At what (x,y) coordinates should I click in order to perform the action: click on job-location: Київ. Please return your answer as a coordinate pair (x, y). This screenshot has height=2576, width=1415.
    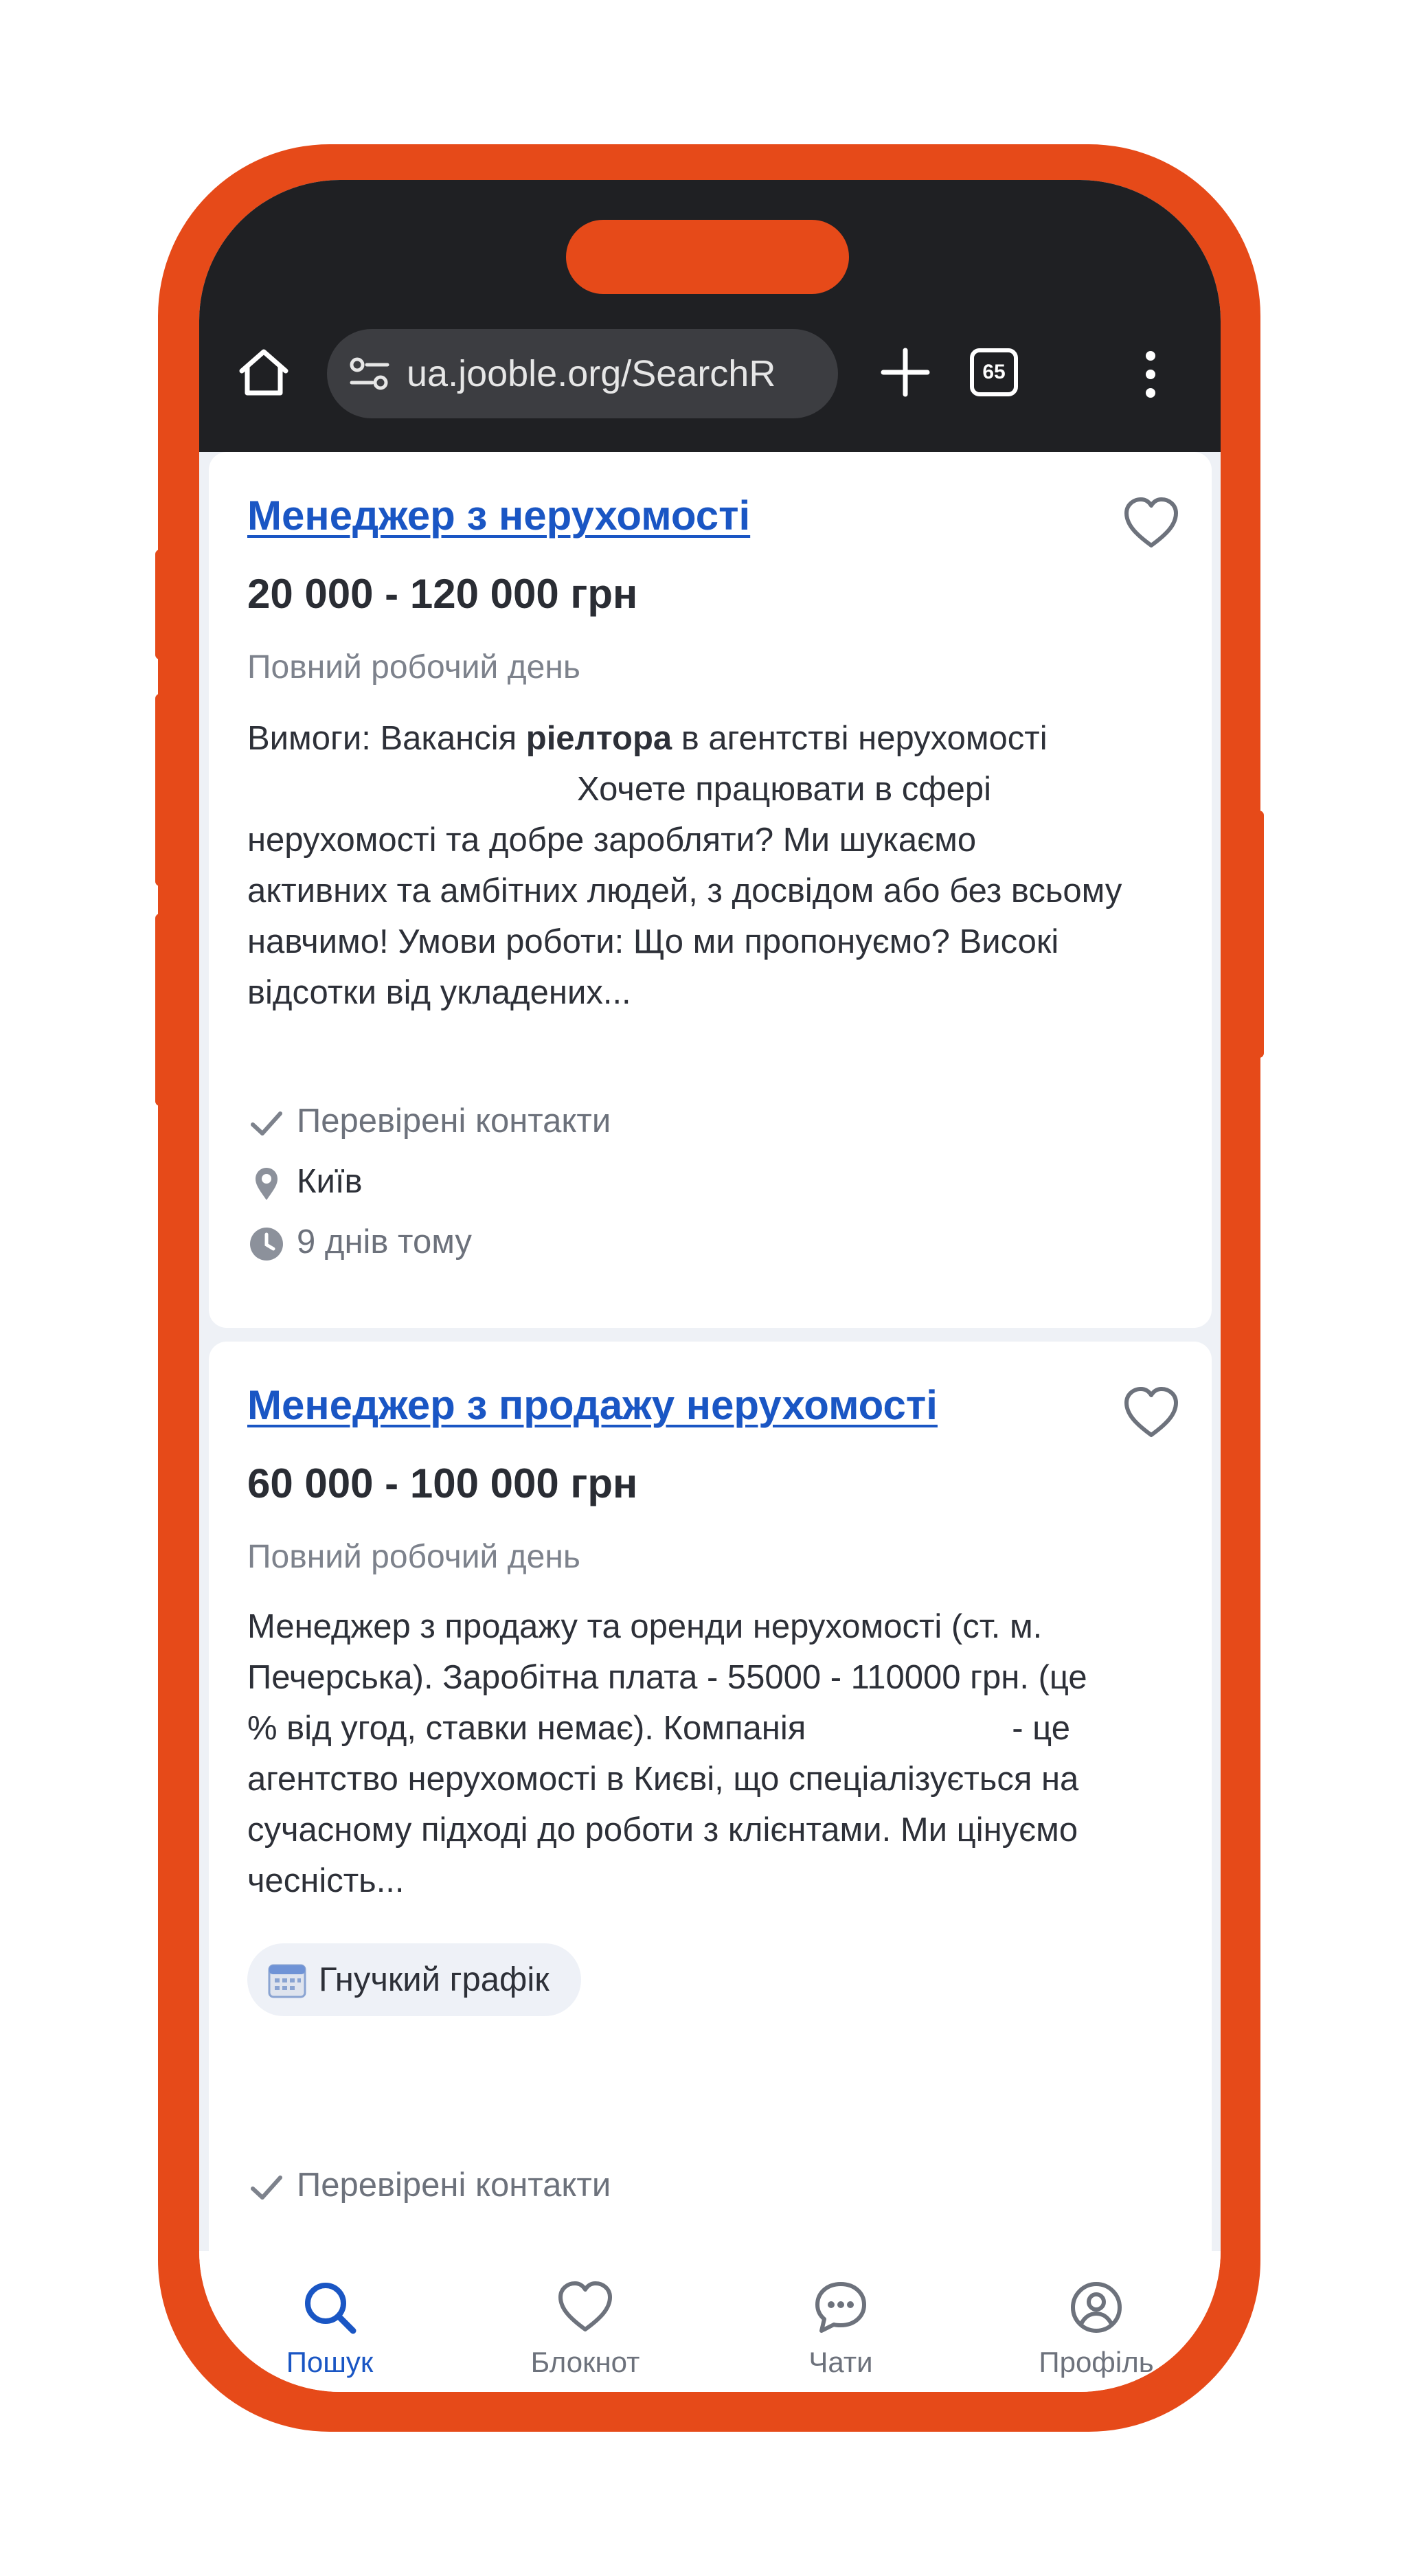
    Looking at the image, I should click on (305, 1182).